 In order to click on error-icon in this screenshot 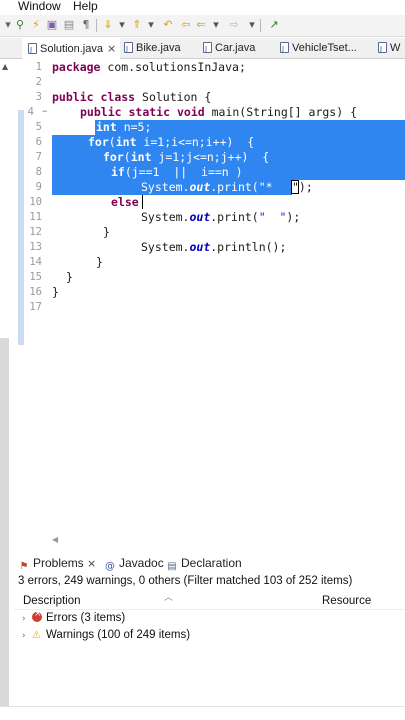, I will do `click(37, 615)`.